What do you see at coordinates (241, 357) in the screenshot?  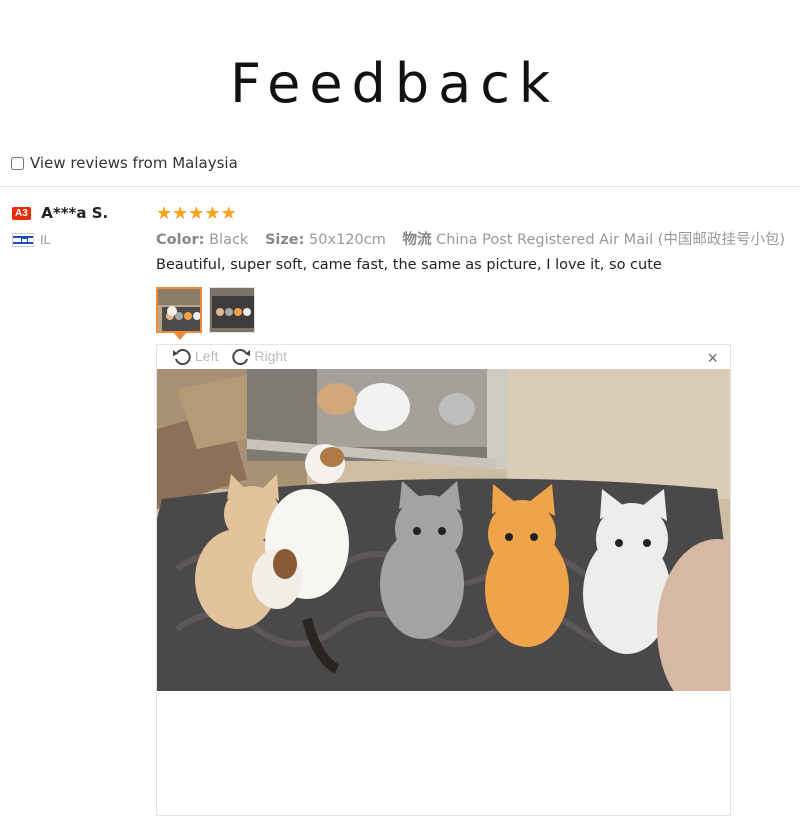 I see `rotate-right-icon` at bounding box center [241, 357].